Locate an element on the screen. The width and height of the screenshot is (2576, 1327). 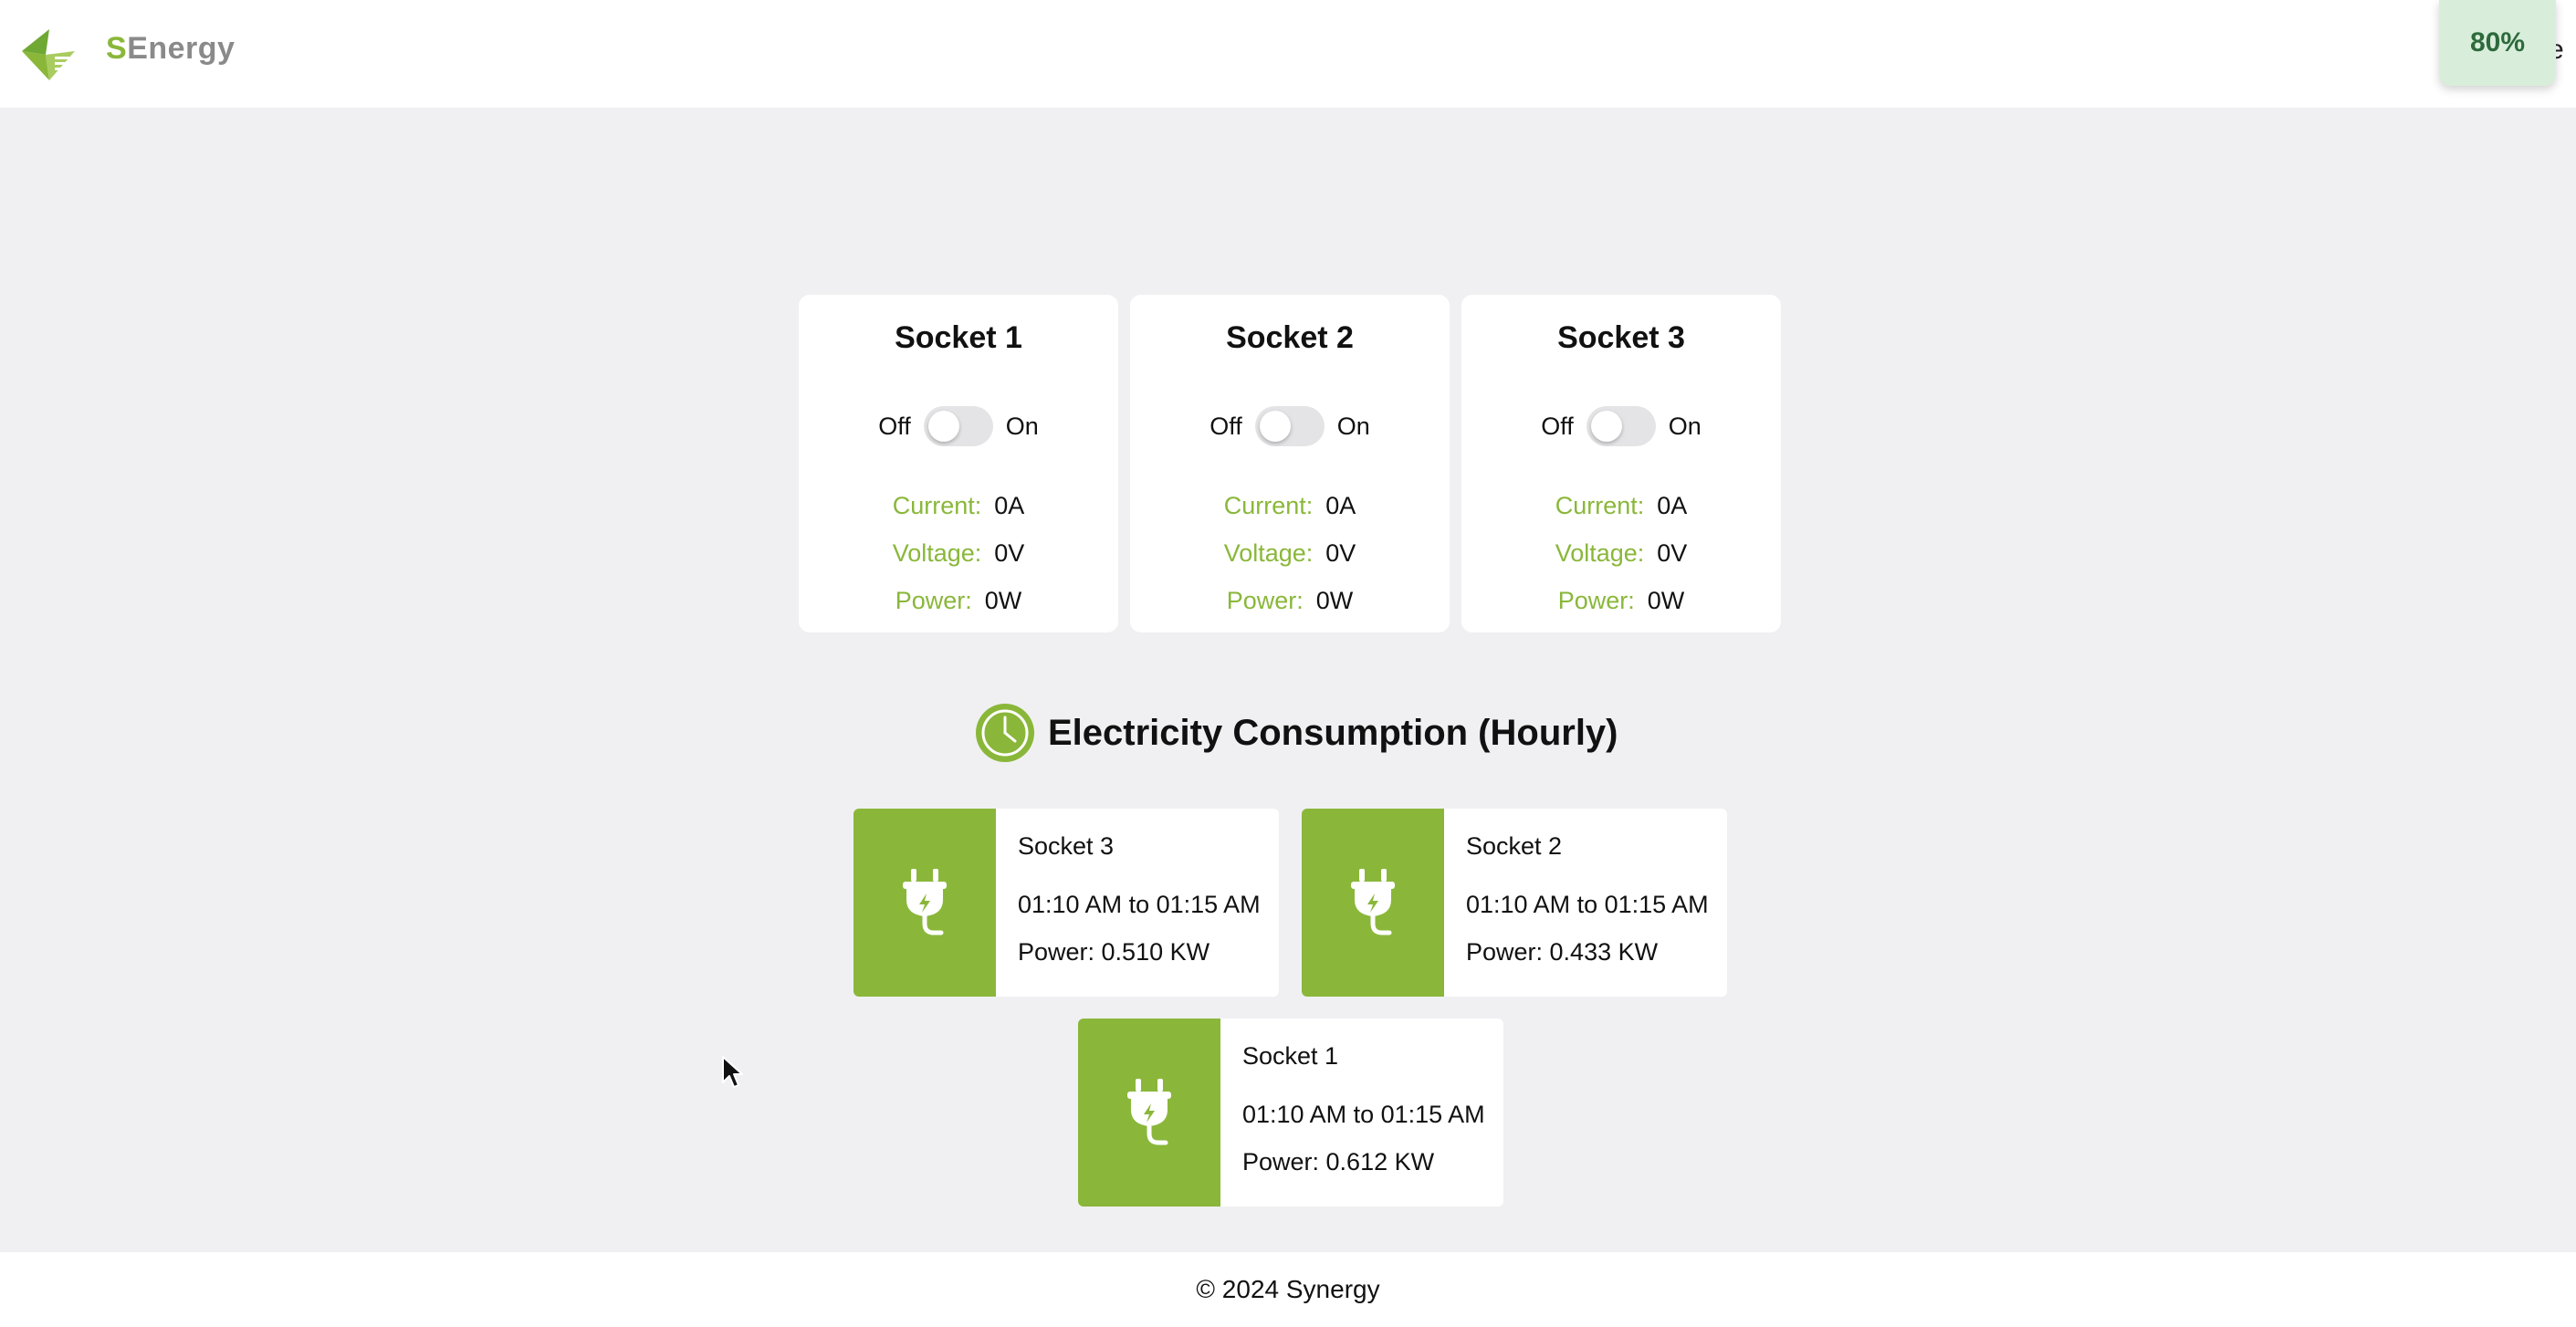
socket-title: Socket 2 is located at coordinates (1290, 337).